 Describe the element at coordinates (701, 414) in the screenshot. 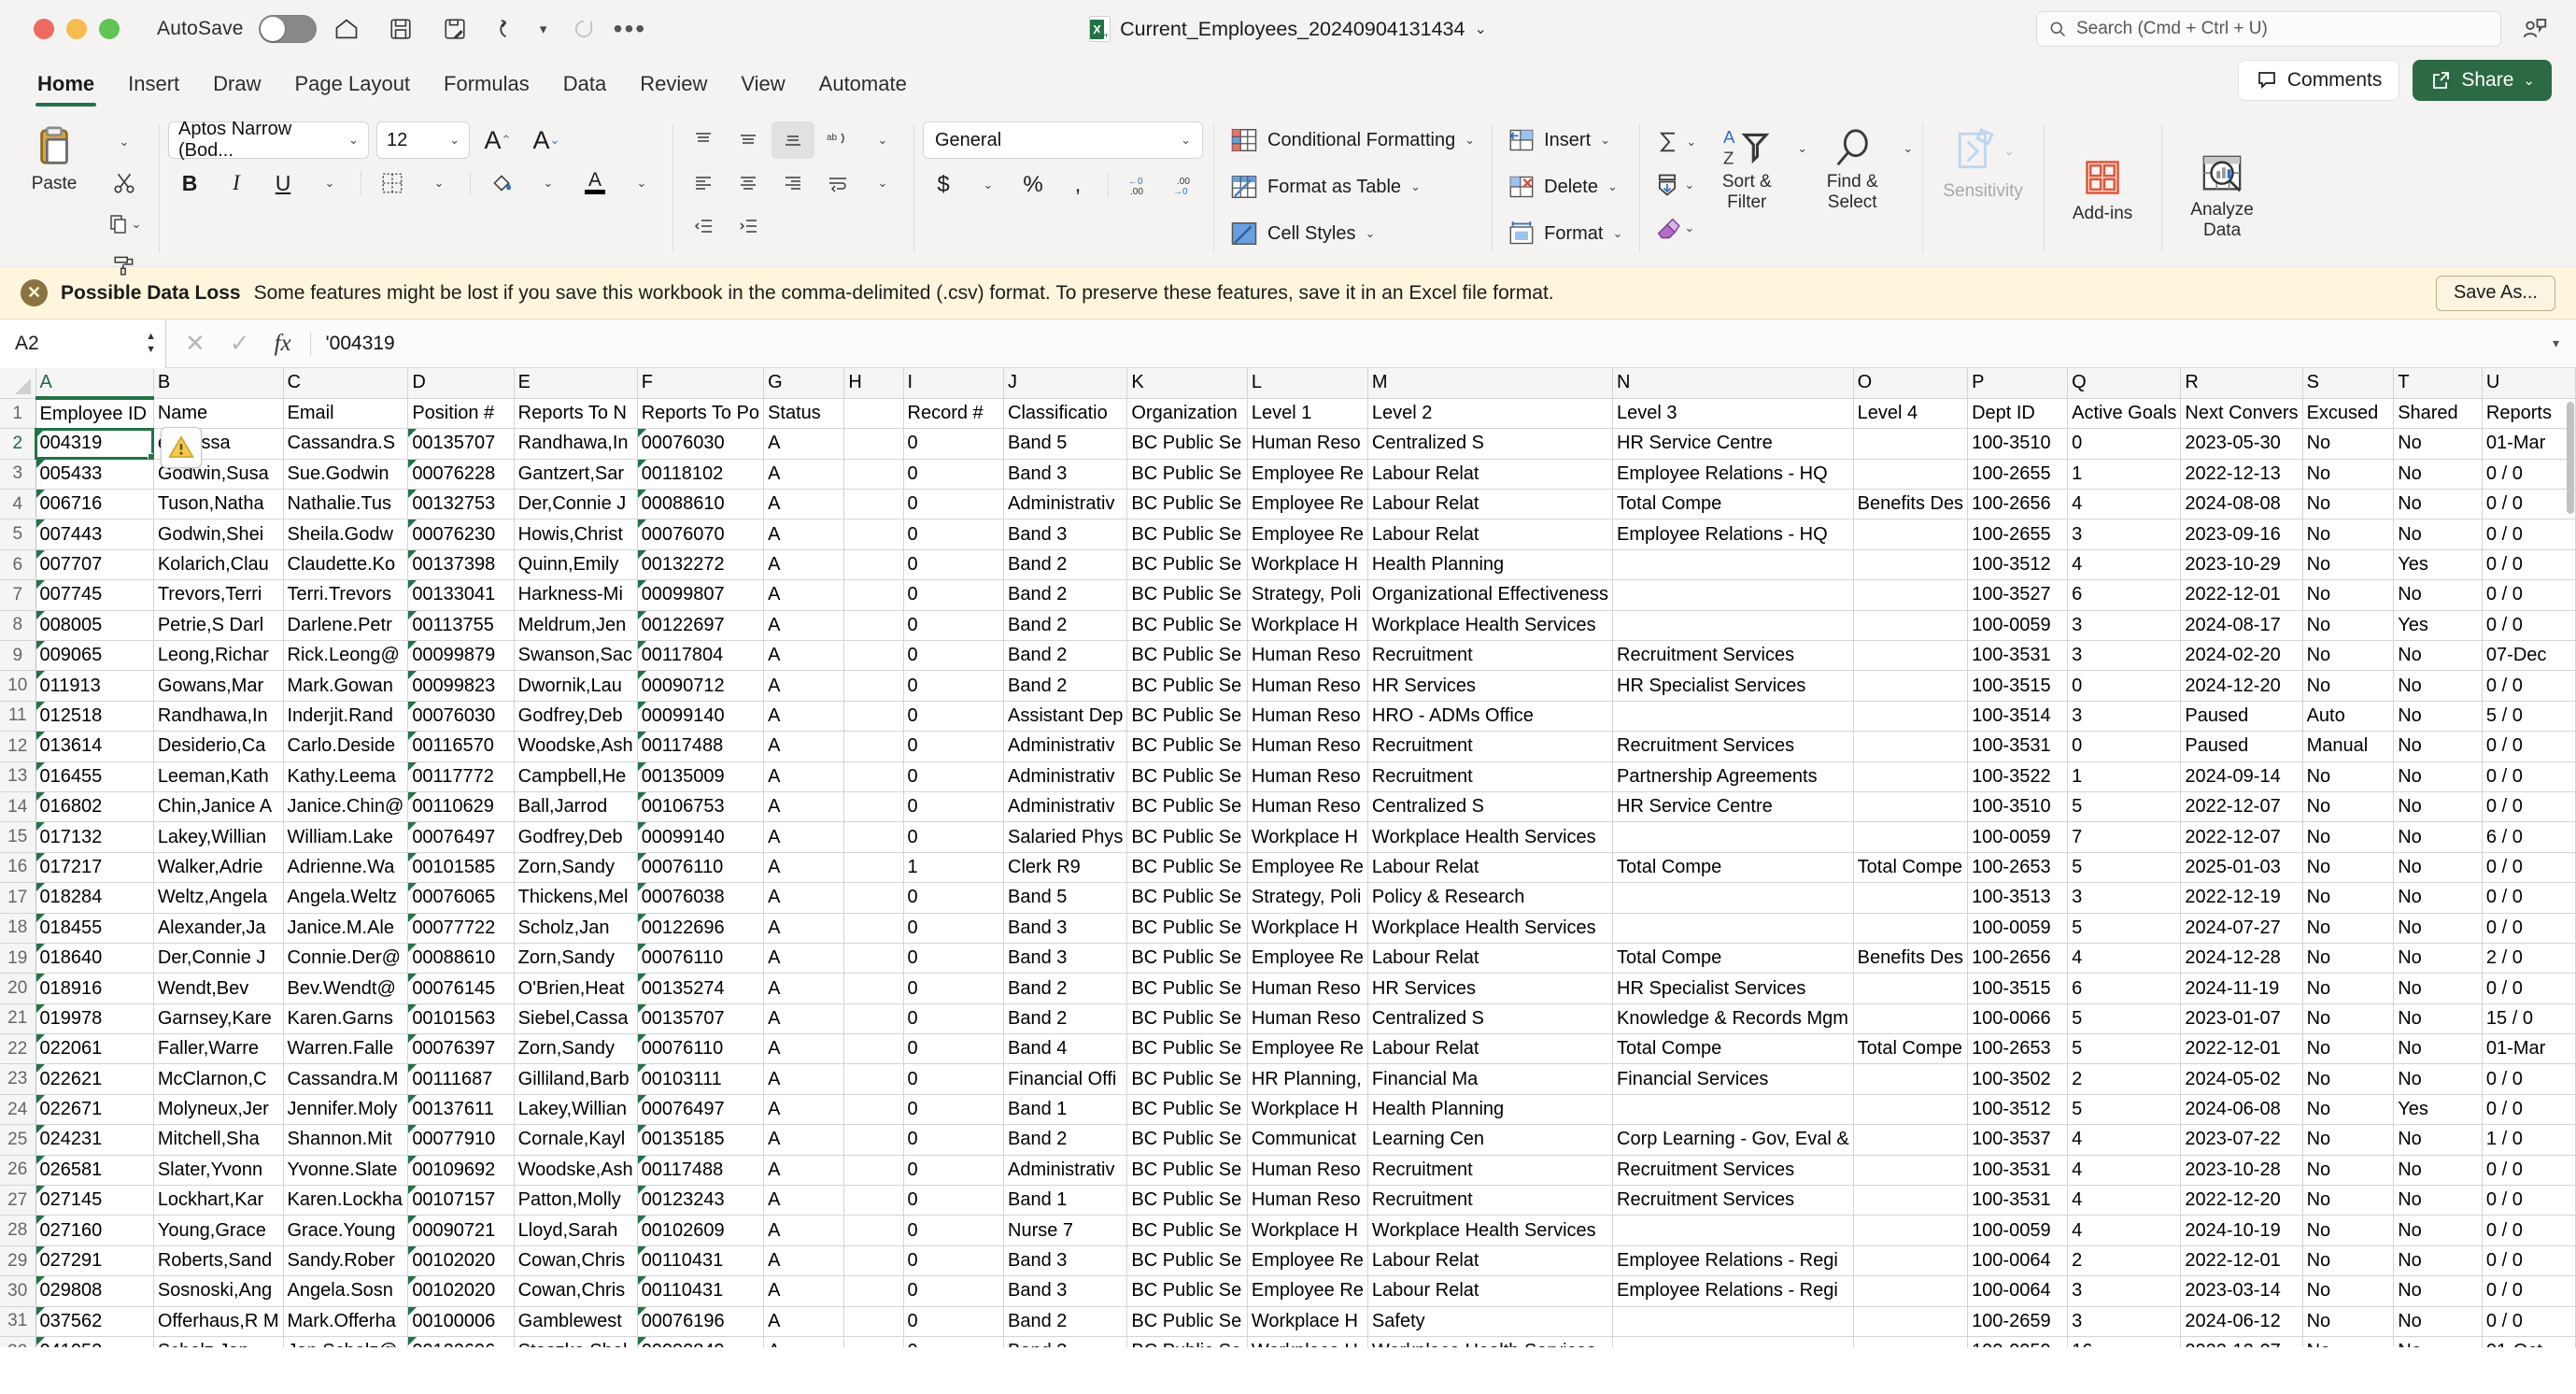

I see `header-cell-F1: Reports To Po` at that location.